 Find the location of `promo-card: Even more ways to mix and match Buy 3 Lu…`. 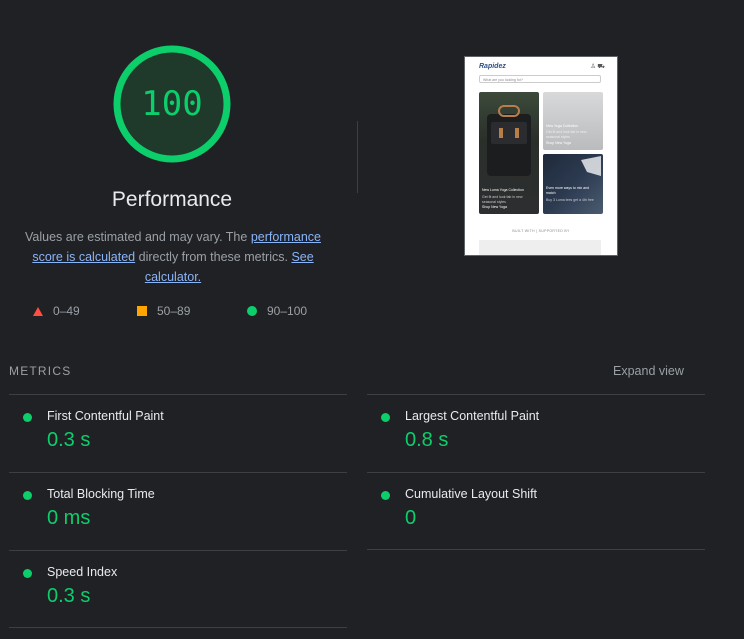

promo-card: Even more ways to mix and match Buy 3 Lu… is located at coordinates (573, 184).